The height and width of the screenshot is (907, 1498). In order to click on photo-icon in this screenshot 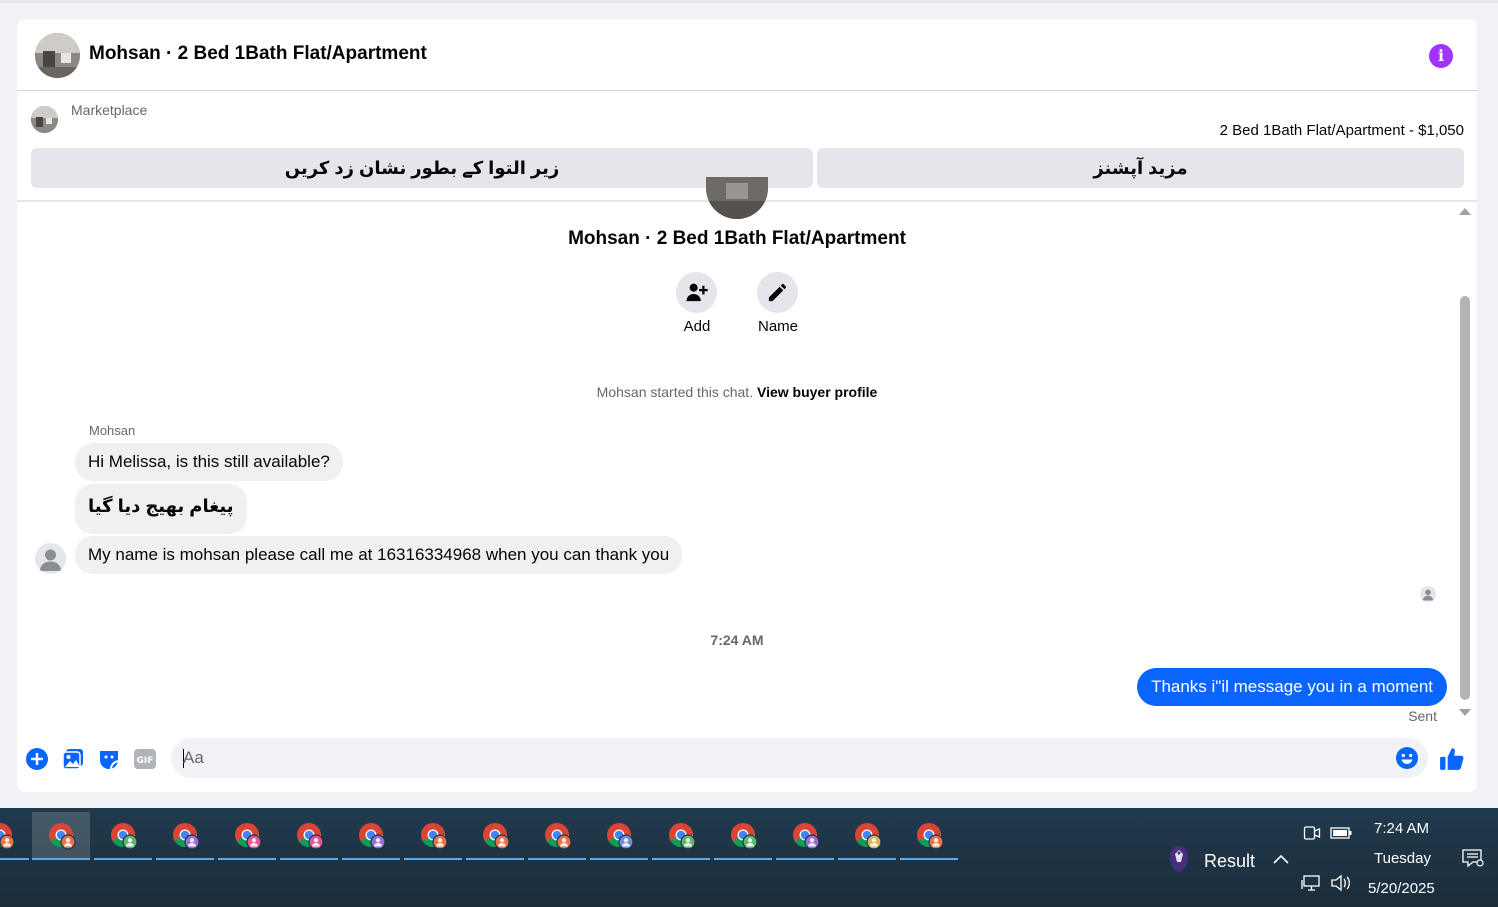, I will do `click(73, 759)`.